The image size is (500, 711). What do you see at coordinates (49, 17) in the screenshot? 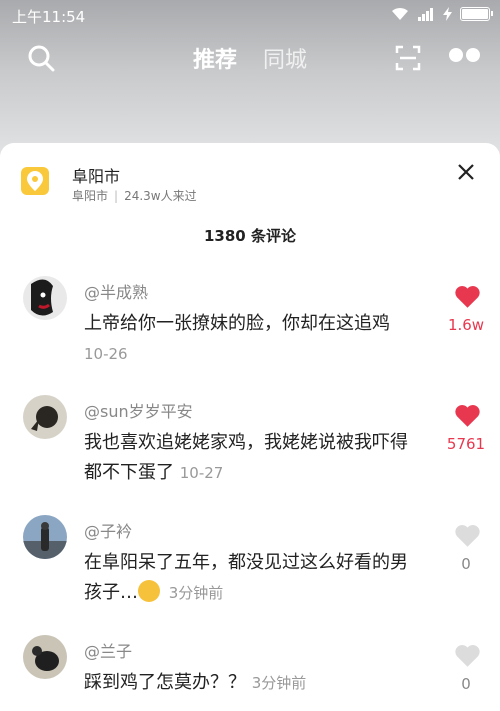
I see `status-time: 上午11:54` at bounding box center [49, 17].